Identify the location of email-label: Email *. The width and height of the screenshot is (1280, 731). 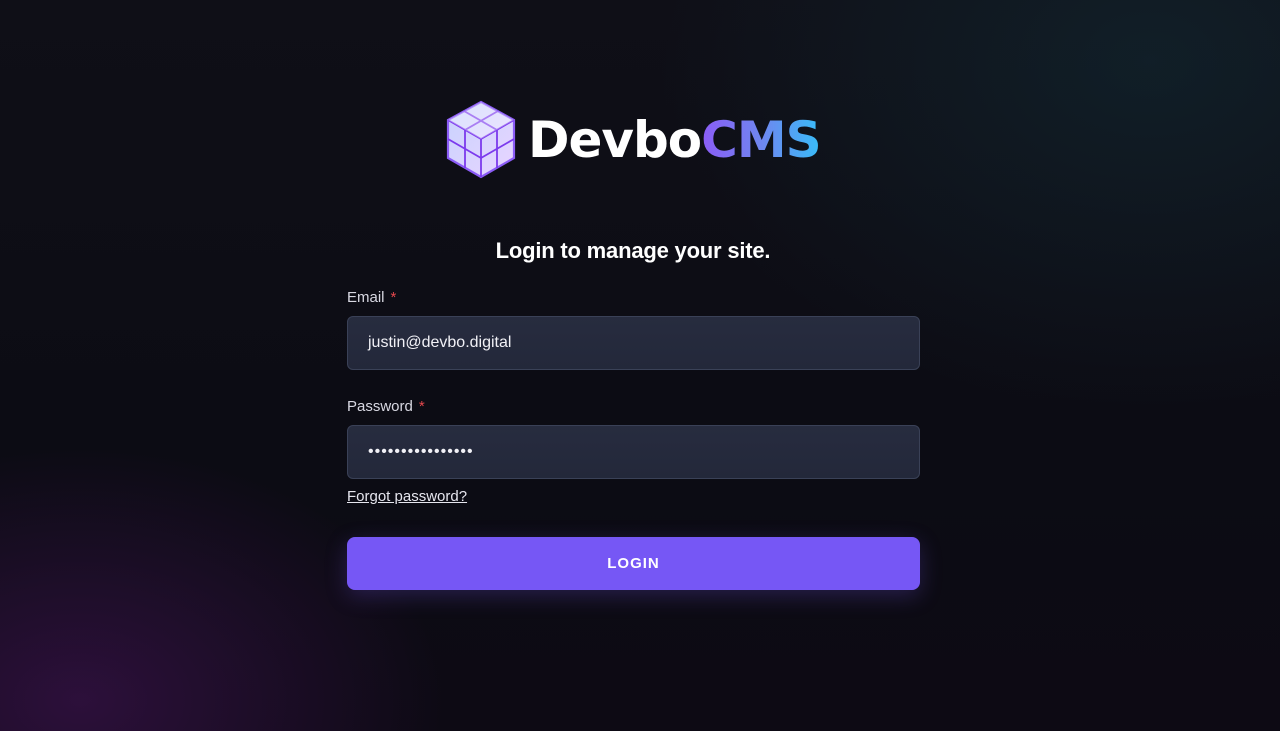
(371, 297).